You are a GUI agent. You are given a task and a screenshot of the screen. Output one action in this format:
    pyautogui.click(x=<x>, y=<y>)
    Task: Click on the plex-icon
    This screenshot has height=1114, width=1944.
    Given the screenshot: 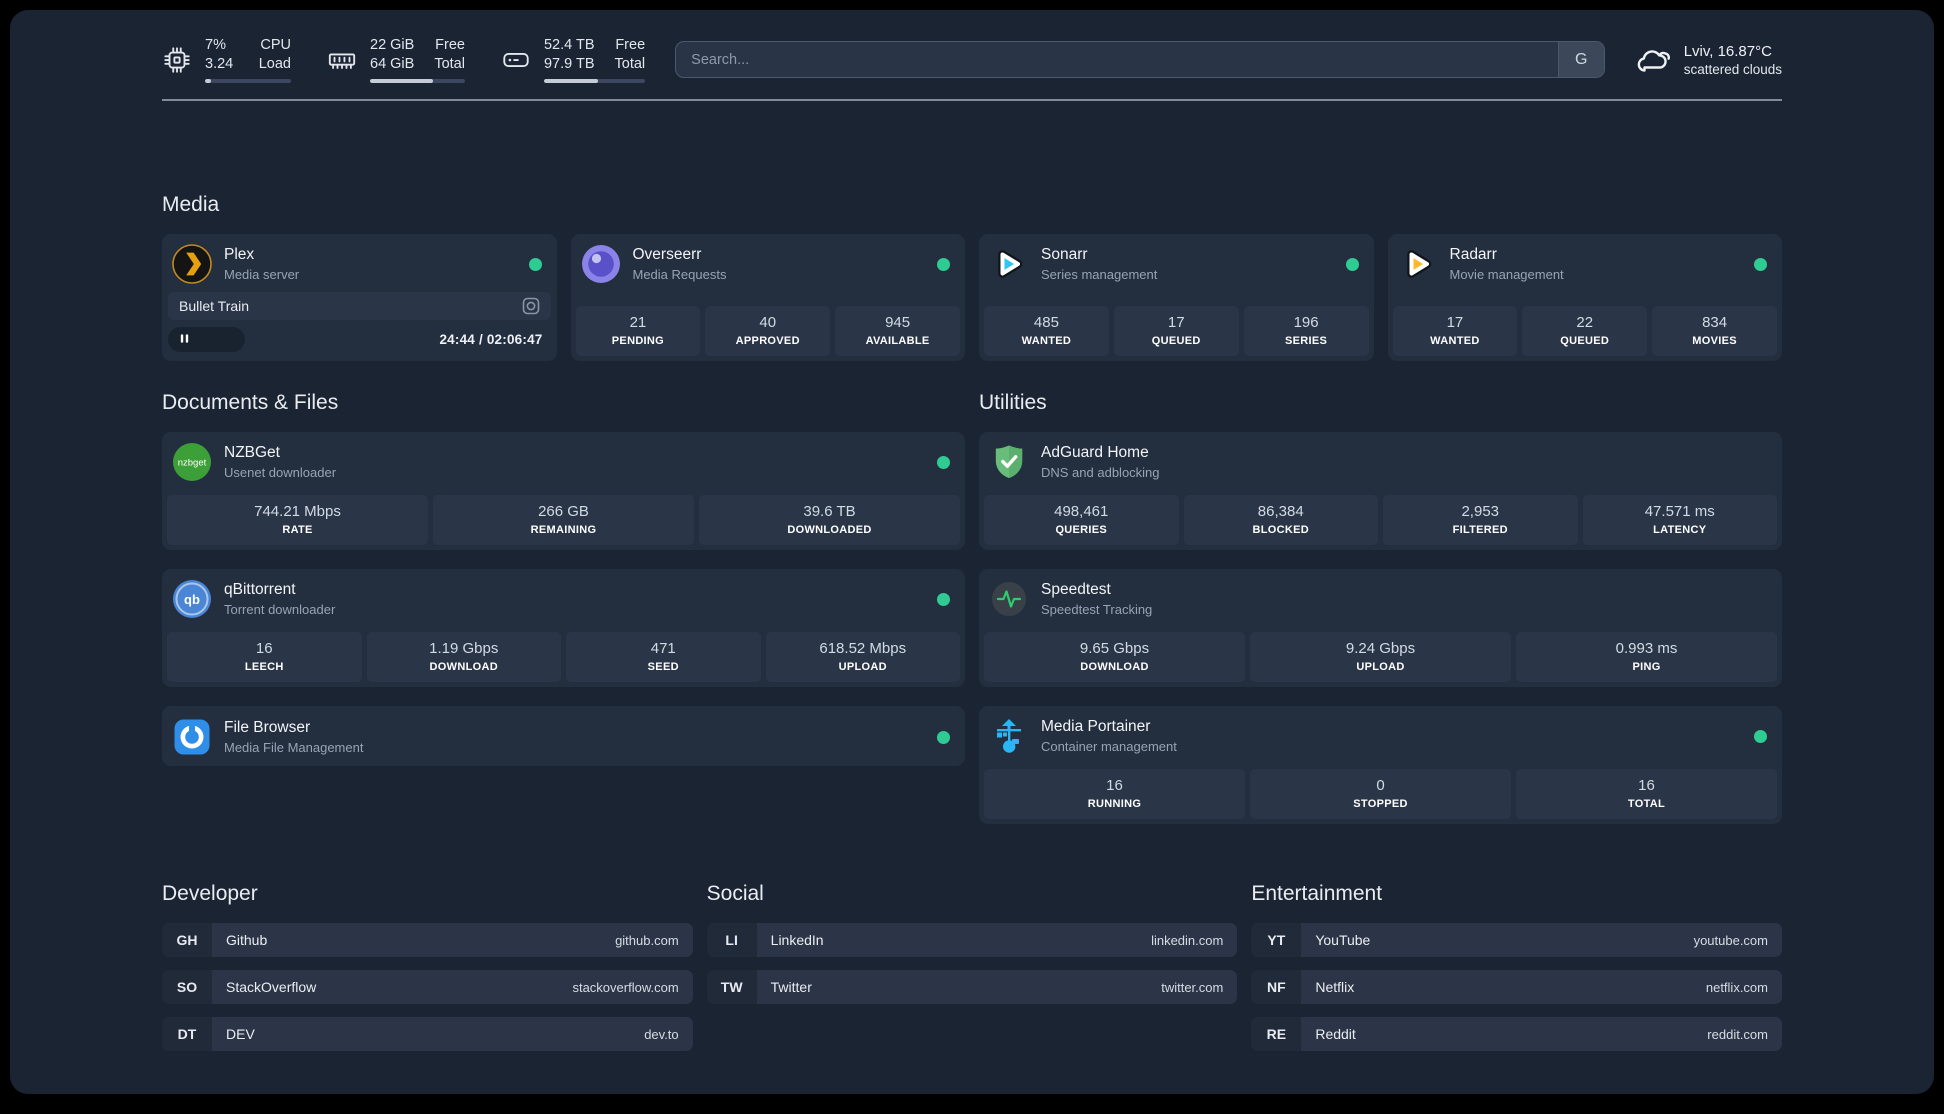 What is the action you would take?
    pyautogui.click(x=192, y=264)
    